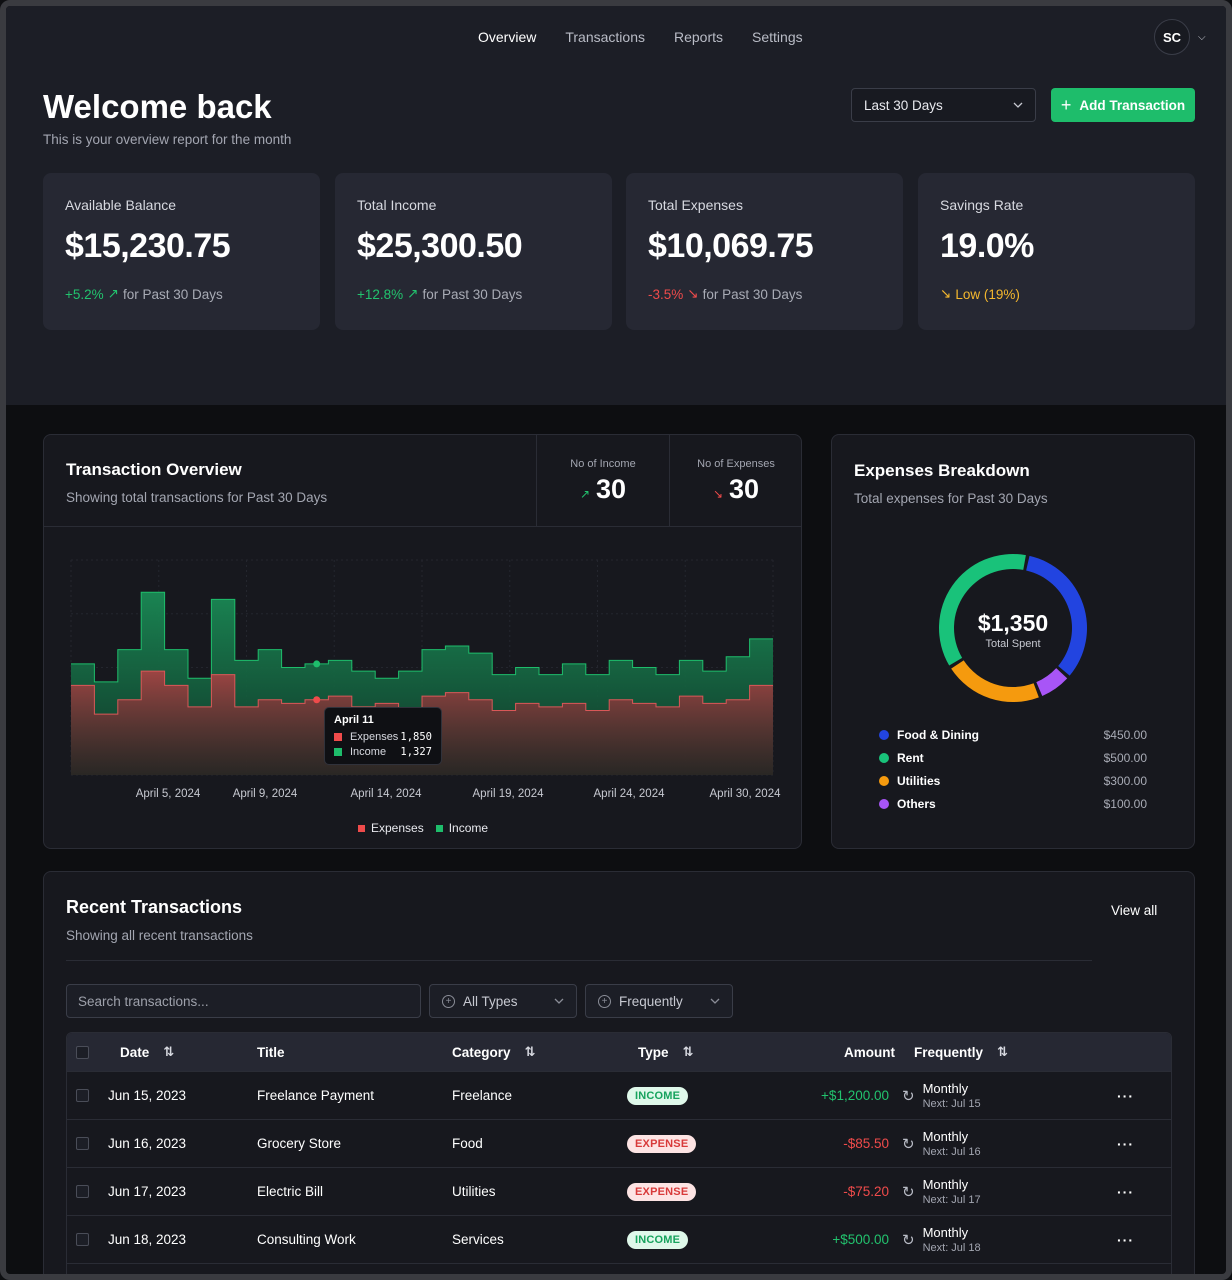 Image resolution: width=1232 pixels, height=1280 pixels. What do you see at coordinates (147, 1143) in the screenshot?
I see `row-date: Jun 16, 2023` at bounding box center [147, 1143].